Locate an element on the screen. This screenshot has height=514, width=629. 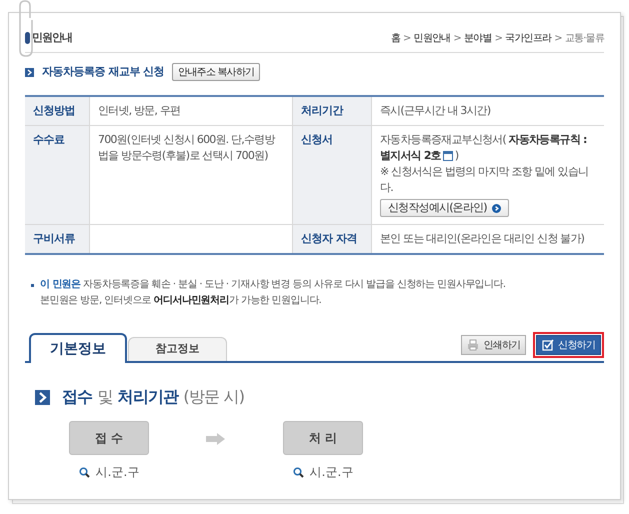
value-cell-text: 즉시(근무시간 내 3시간) is located at coordinates (435, 111).